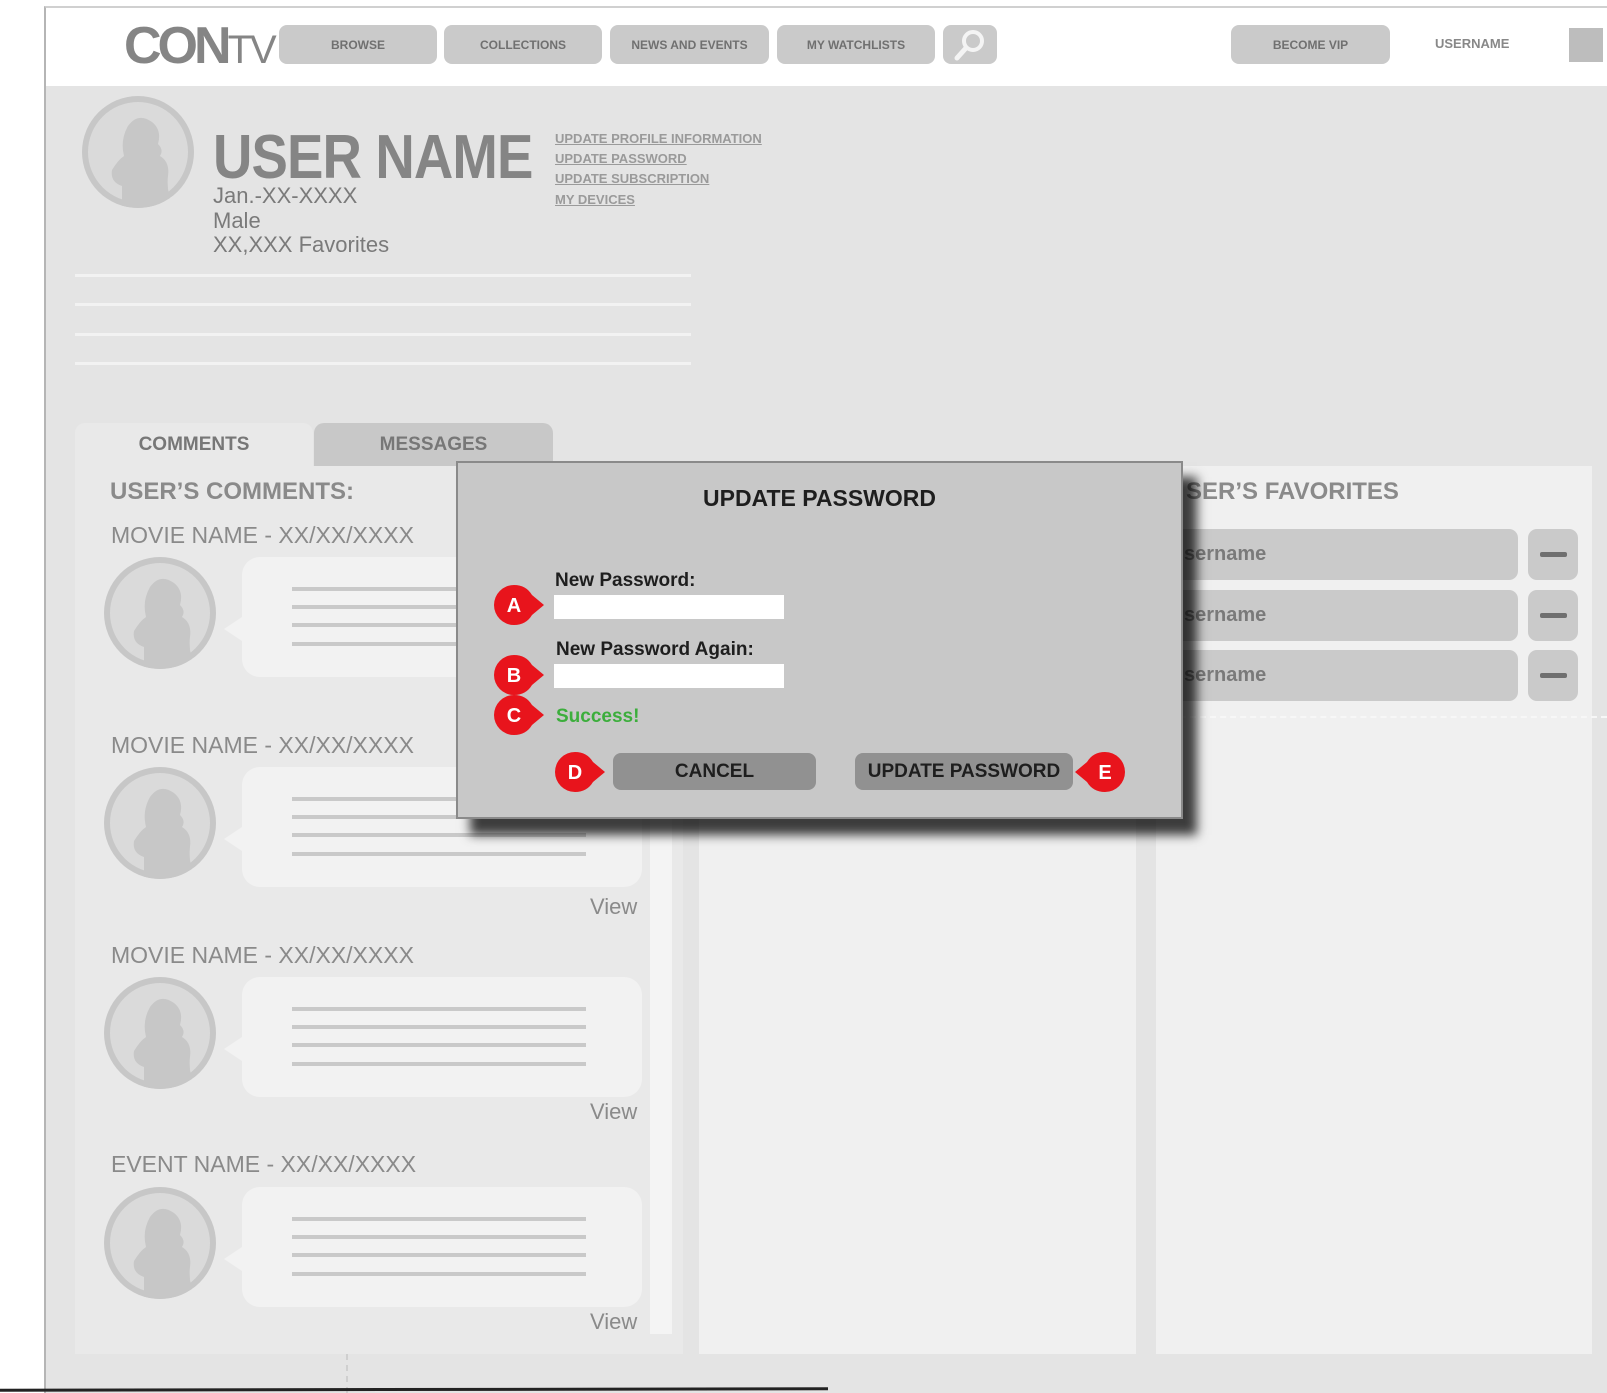 This screenshot has height=1393, width=1607. Describe the element at coordinates (252, 50) in the screenshot. I see `logo-sub: TV` at that location.